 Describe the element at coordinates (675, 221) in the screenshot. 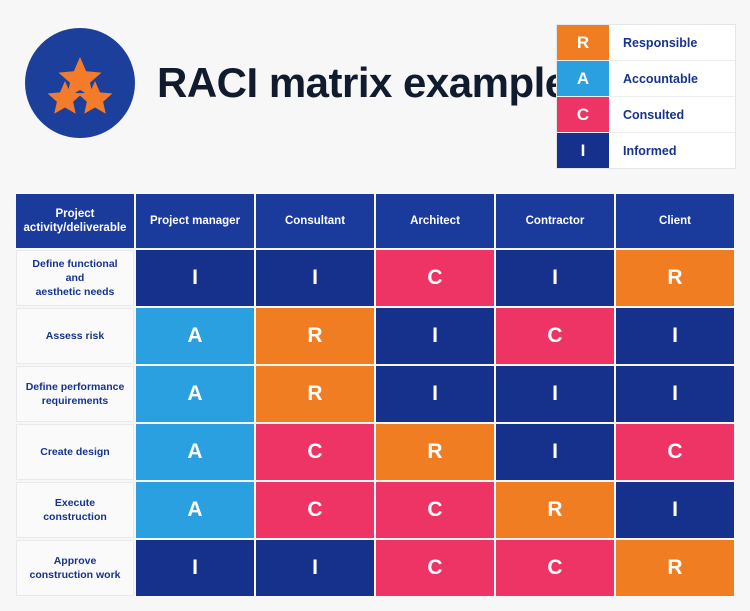

I see `column-header-client: Client` at that location.